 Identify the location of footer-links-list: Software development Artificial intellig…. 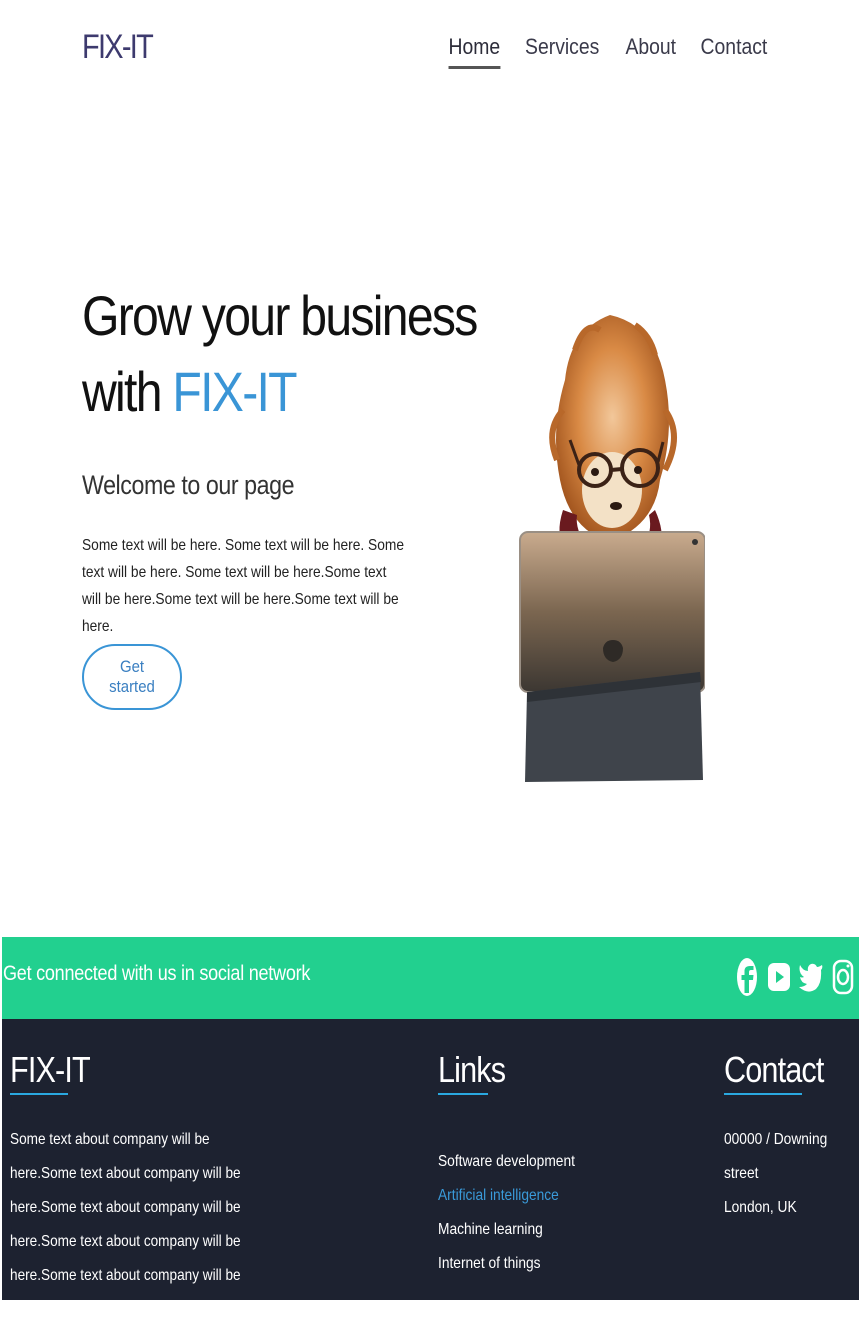
(517, 1213).